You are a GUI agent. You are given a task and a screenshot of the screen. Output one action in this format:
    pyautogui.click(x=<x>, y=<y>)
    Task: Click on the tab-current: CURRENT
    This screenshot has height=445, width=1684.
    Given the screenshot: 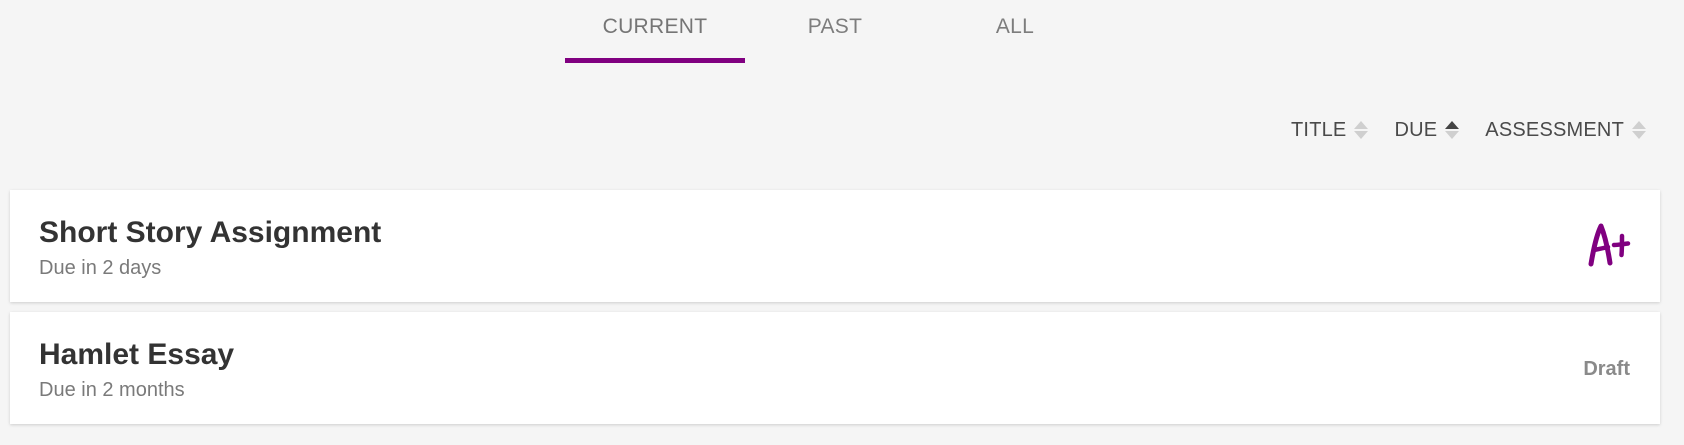 What is the action you would take?
    pyautogui.click(x=655, y=31)
    